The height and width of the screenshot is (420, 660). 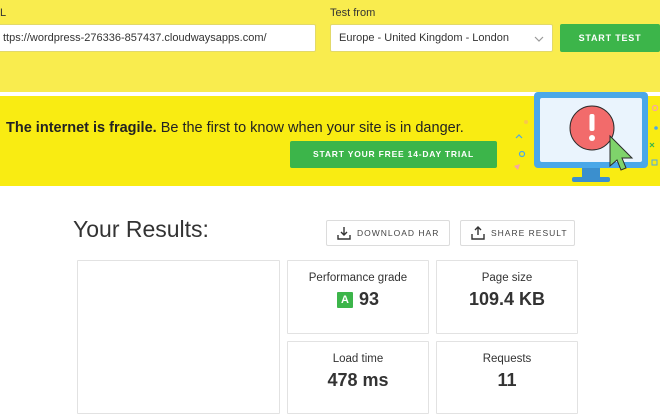 What do you see at coordinates (507, 359) in the screenshot?
I see `requests-label: Requests` at bounding box center [507, 359].